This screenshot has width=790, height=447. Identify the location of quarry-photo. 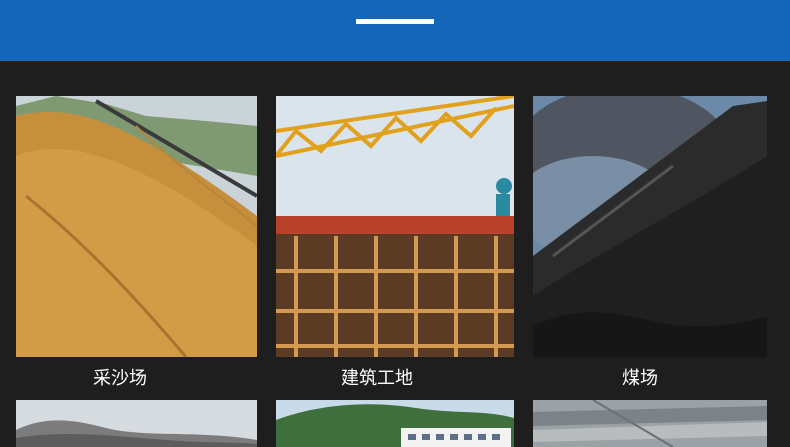
(650, 423).